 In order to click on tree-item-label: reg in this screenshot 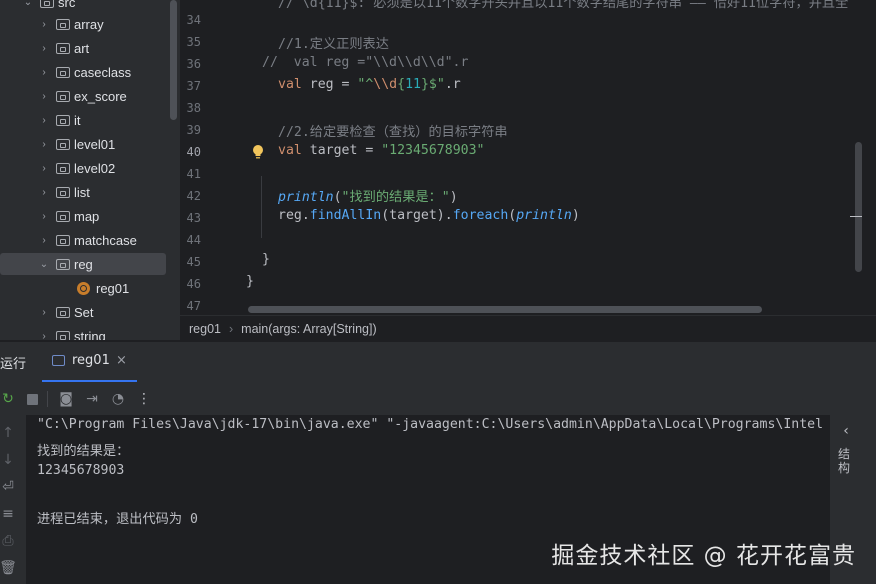, I will do `click(83, 264)`.